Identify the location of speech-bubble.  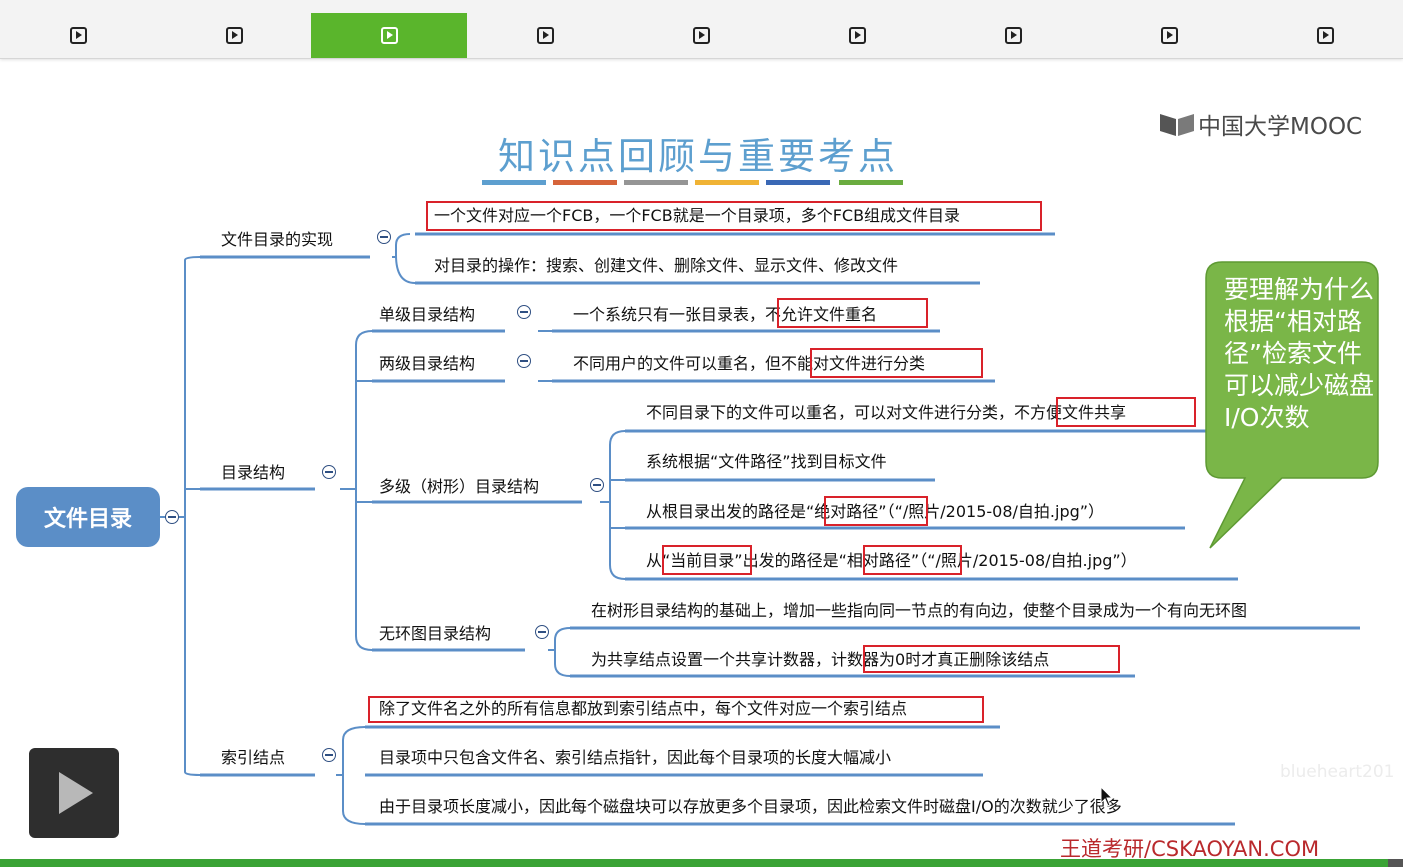
(1292, 405).